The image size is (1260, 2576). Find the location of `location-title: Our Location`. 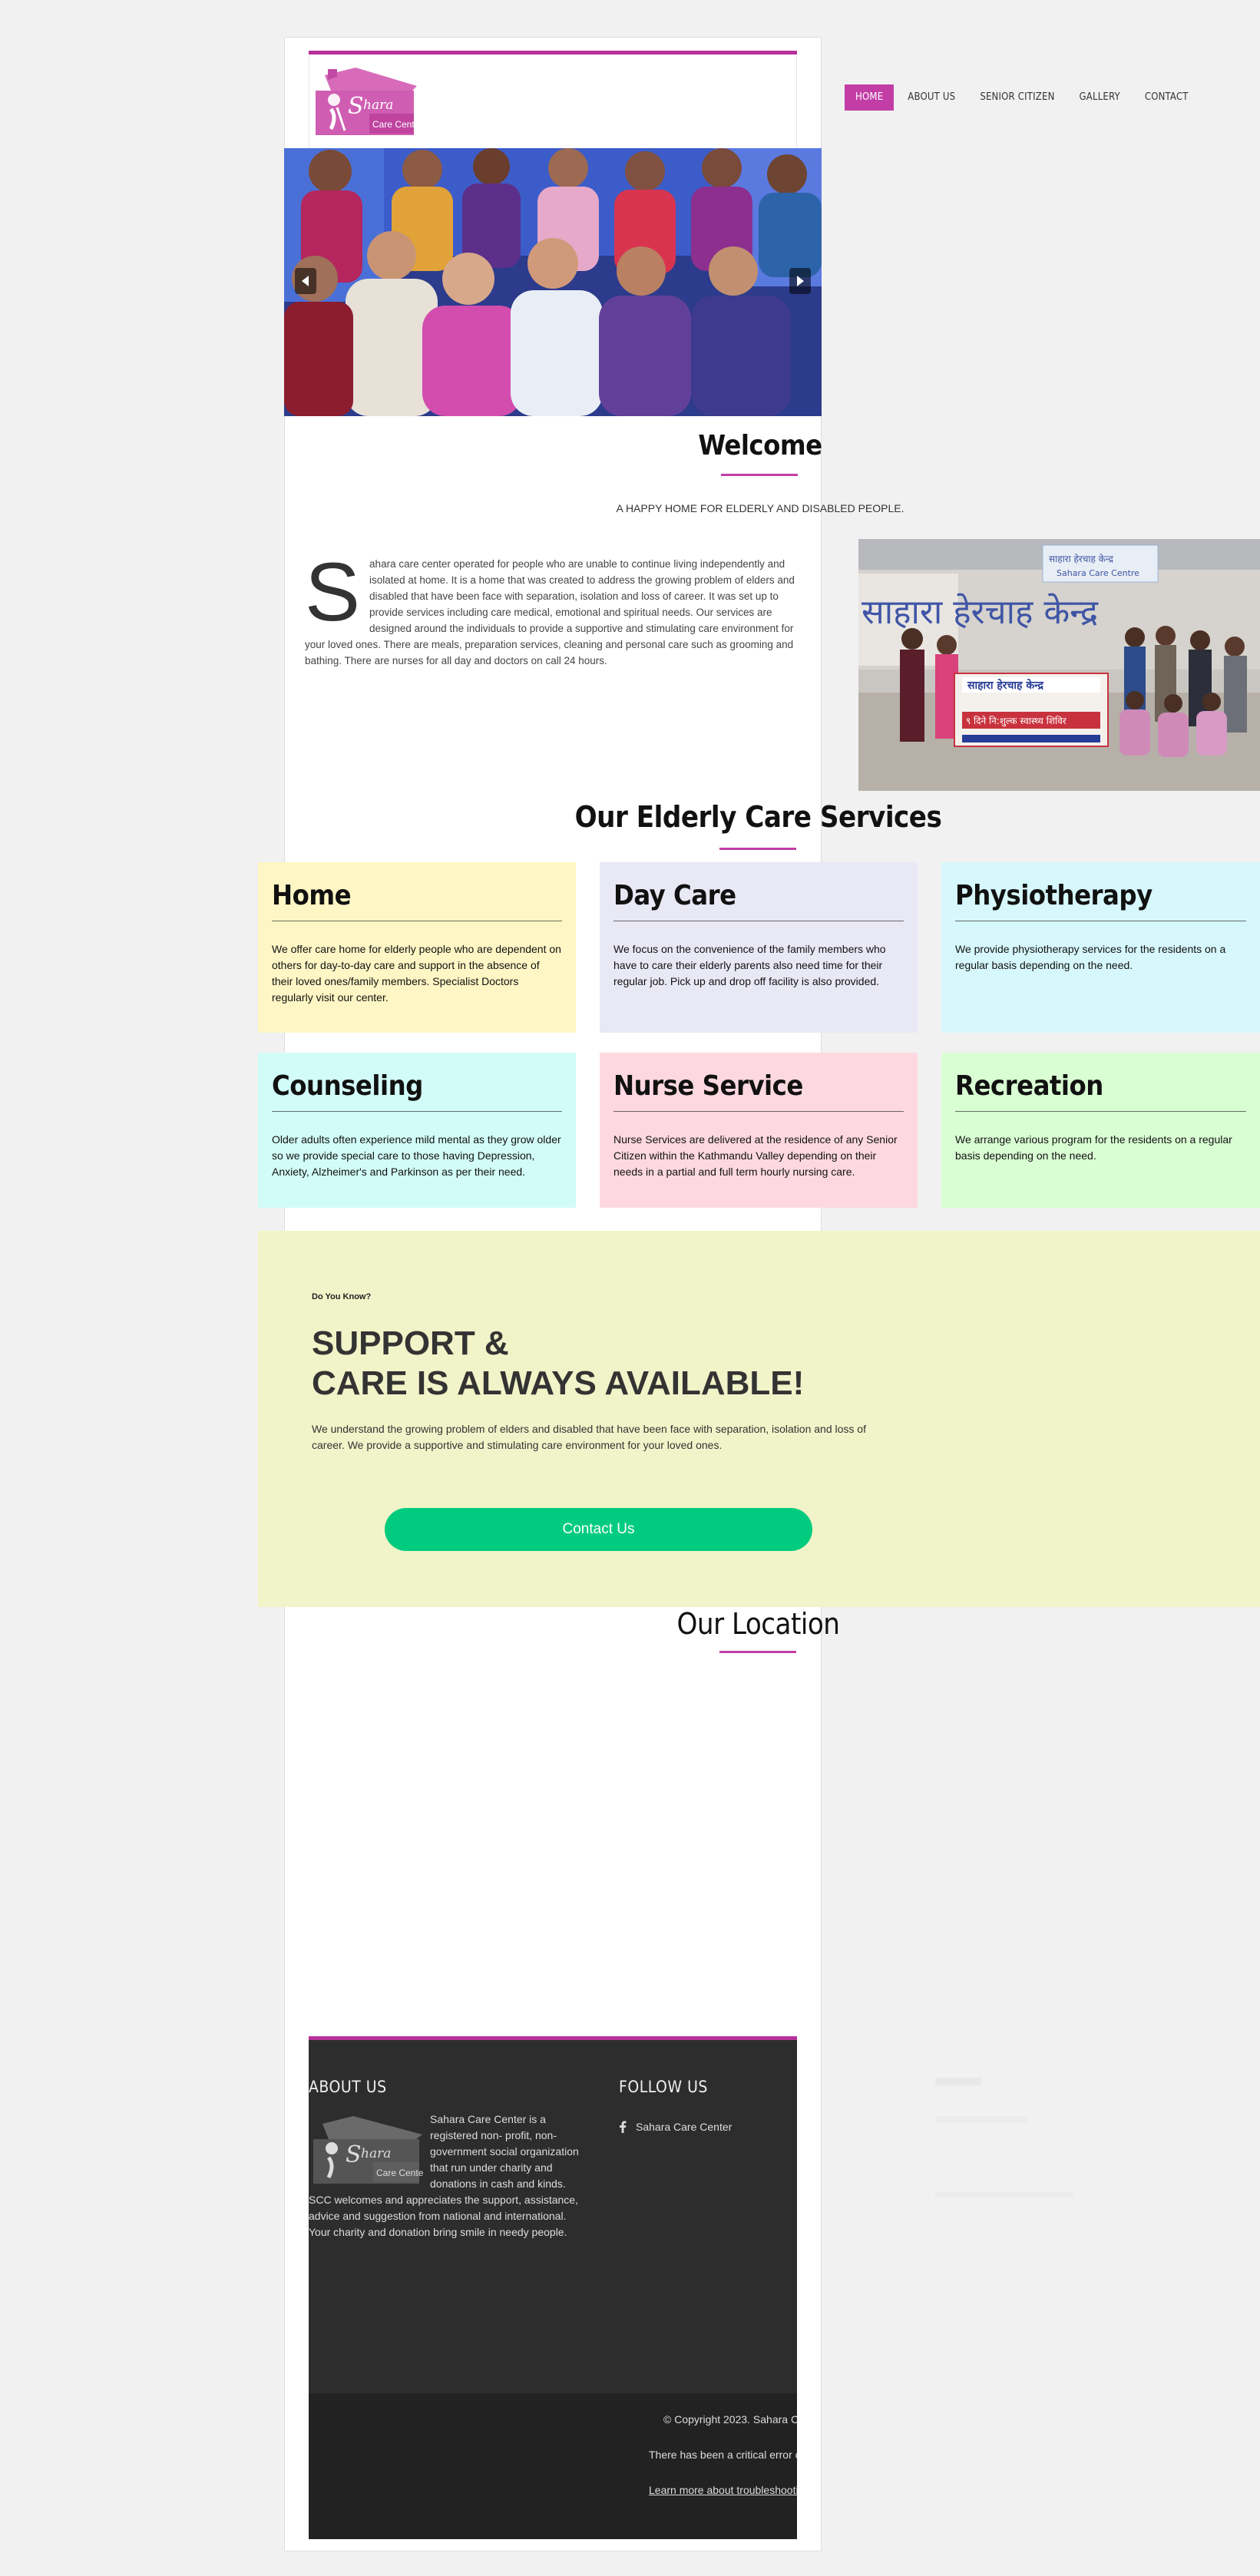

location-title: Our Location is located at coordinates (758, 1624).